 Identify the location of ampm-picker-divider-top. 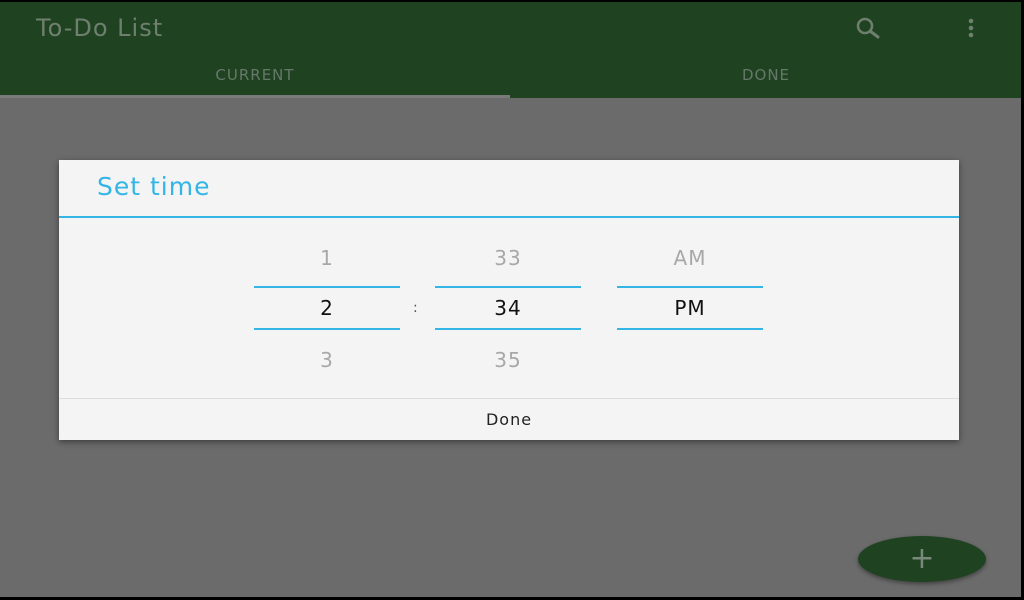
(690, 287).